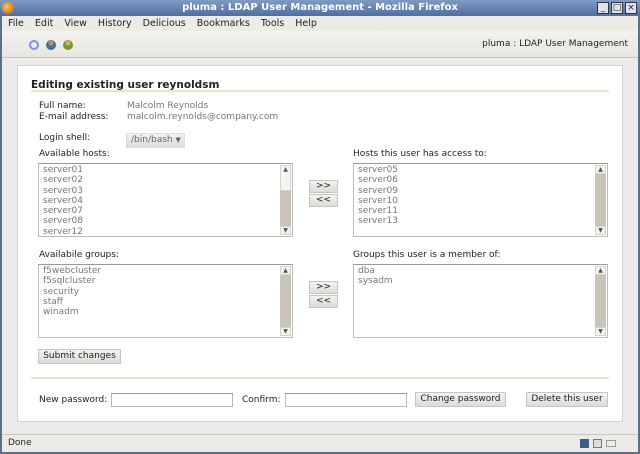  Describe the element at coordinates (617, 8) in the screenshot. I see `maximize-button: □` at that location.